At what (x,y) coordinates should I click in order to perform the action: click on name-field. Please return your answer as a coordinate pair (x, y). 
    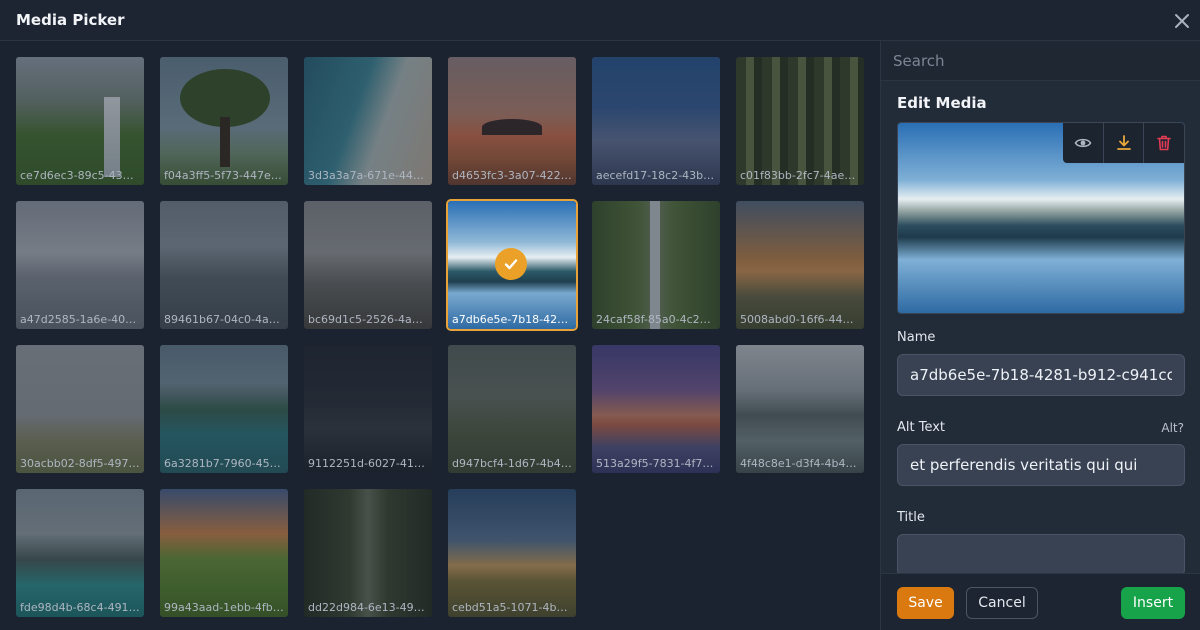
    Looking at the image, I should click on (1041, 375).